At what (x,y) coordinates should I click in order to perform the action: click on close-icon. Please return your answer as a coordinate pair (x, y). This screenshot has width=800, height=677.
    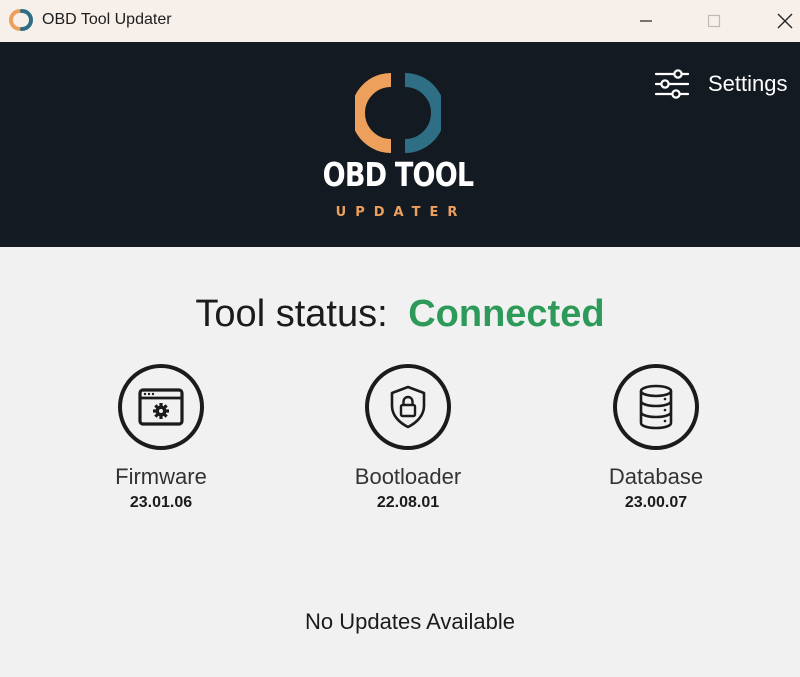
    Looking at the image, I should click on (785, 21).